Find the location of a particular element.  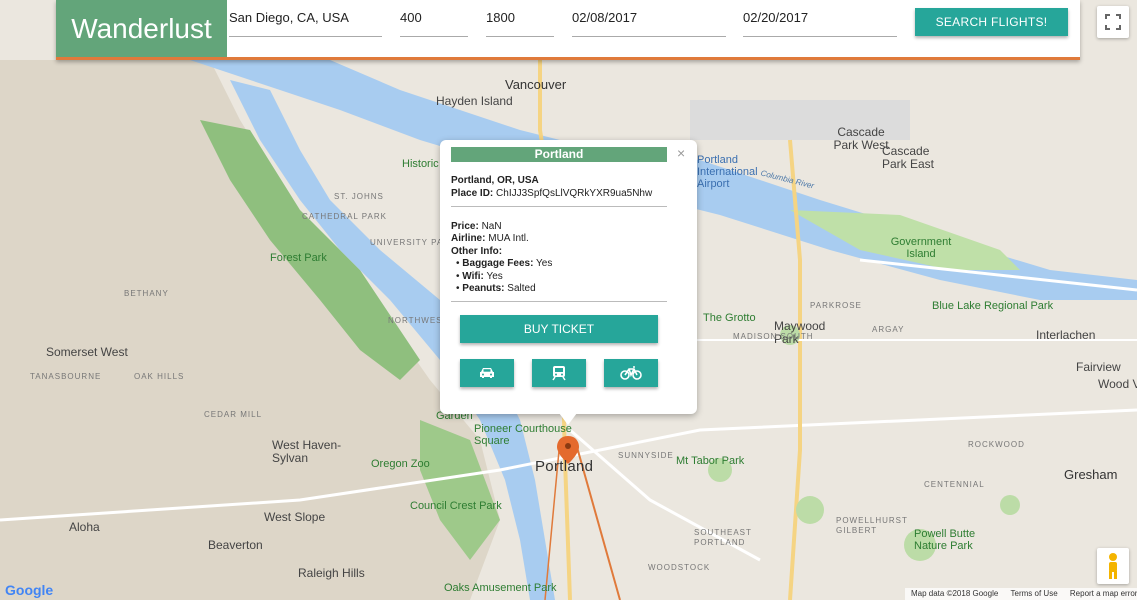

min-price-input: 400 is located at coordinates (434, 22).